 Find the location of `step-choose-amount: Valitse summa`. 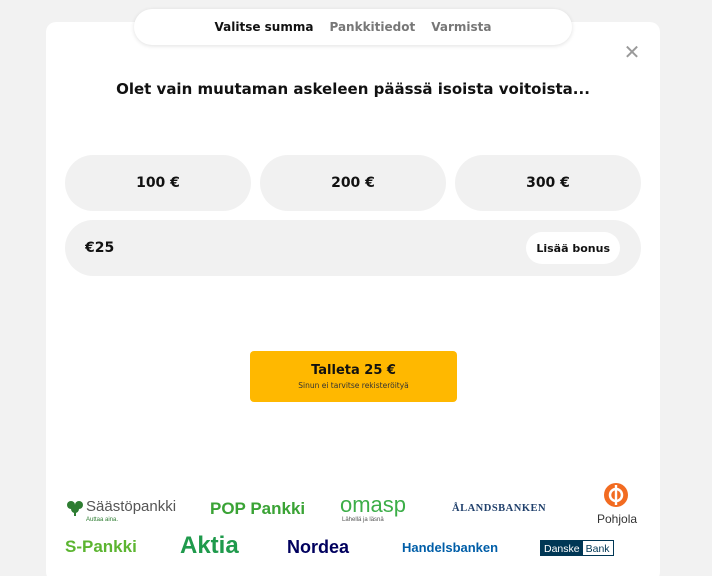

step-choose-amount: Valitse summa is located at coordinates (264, 27).